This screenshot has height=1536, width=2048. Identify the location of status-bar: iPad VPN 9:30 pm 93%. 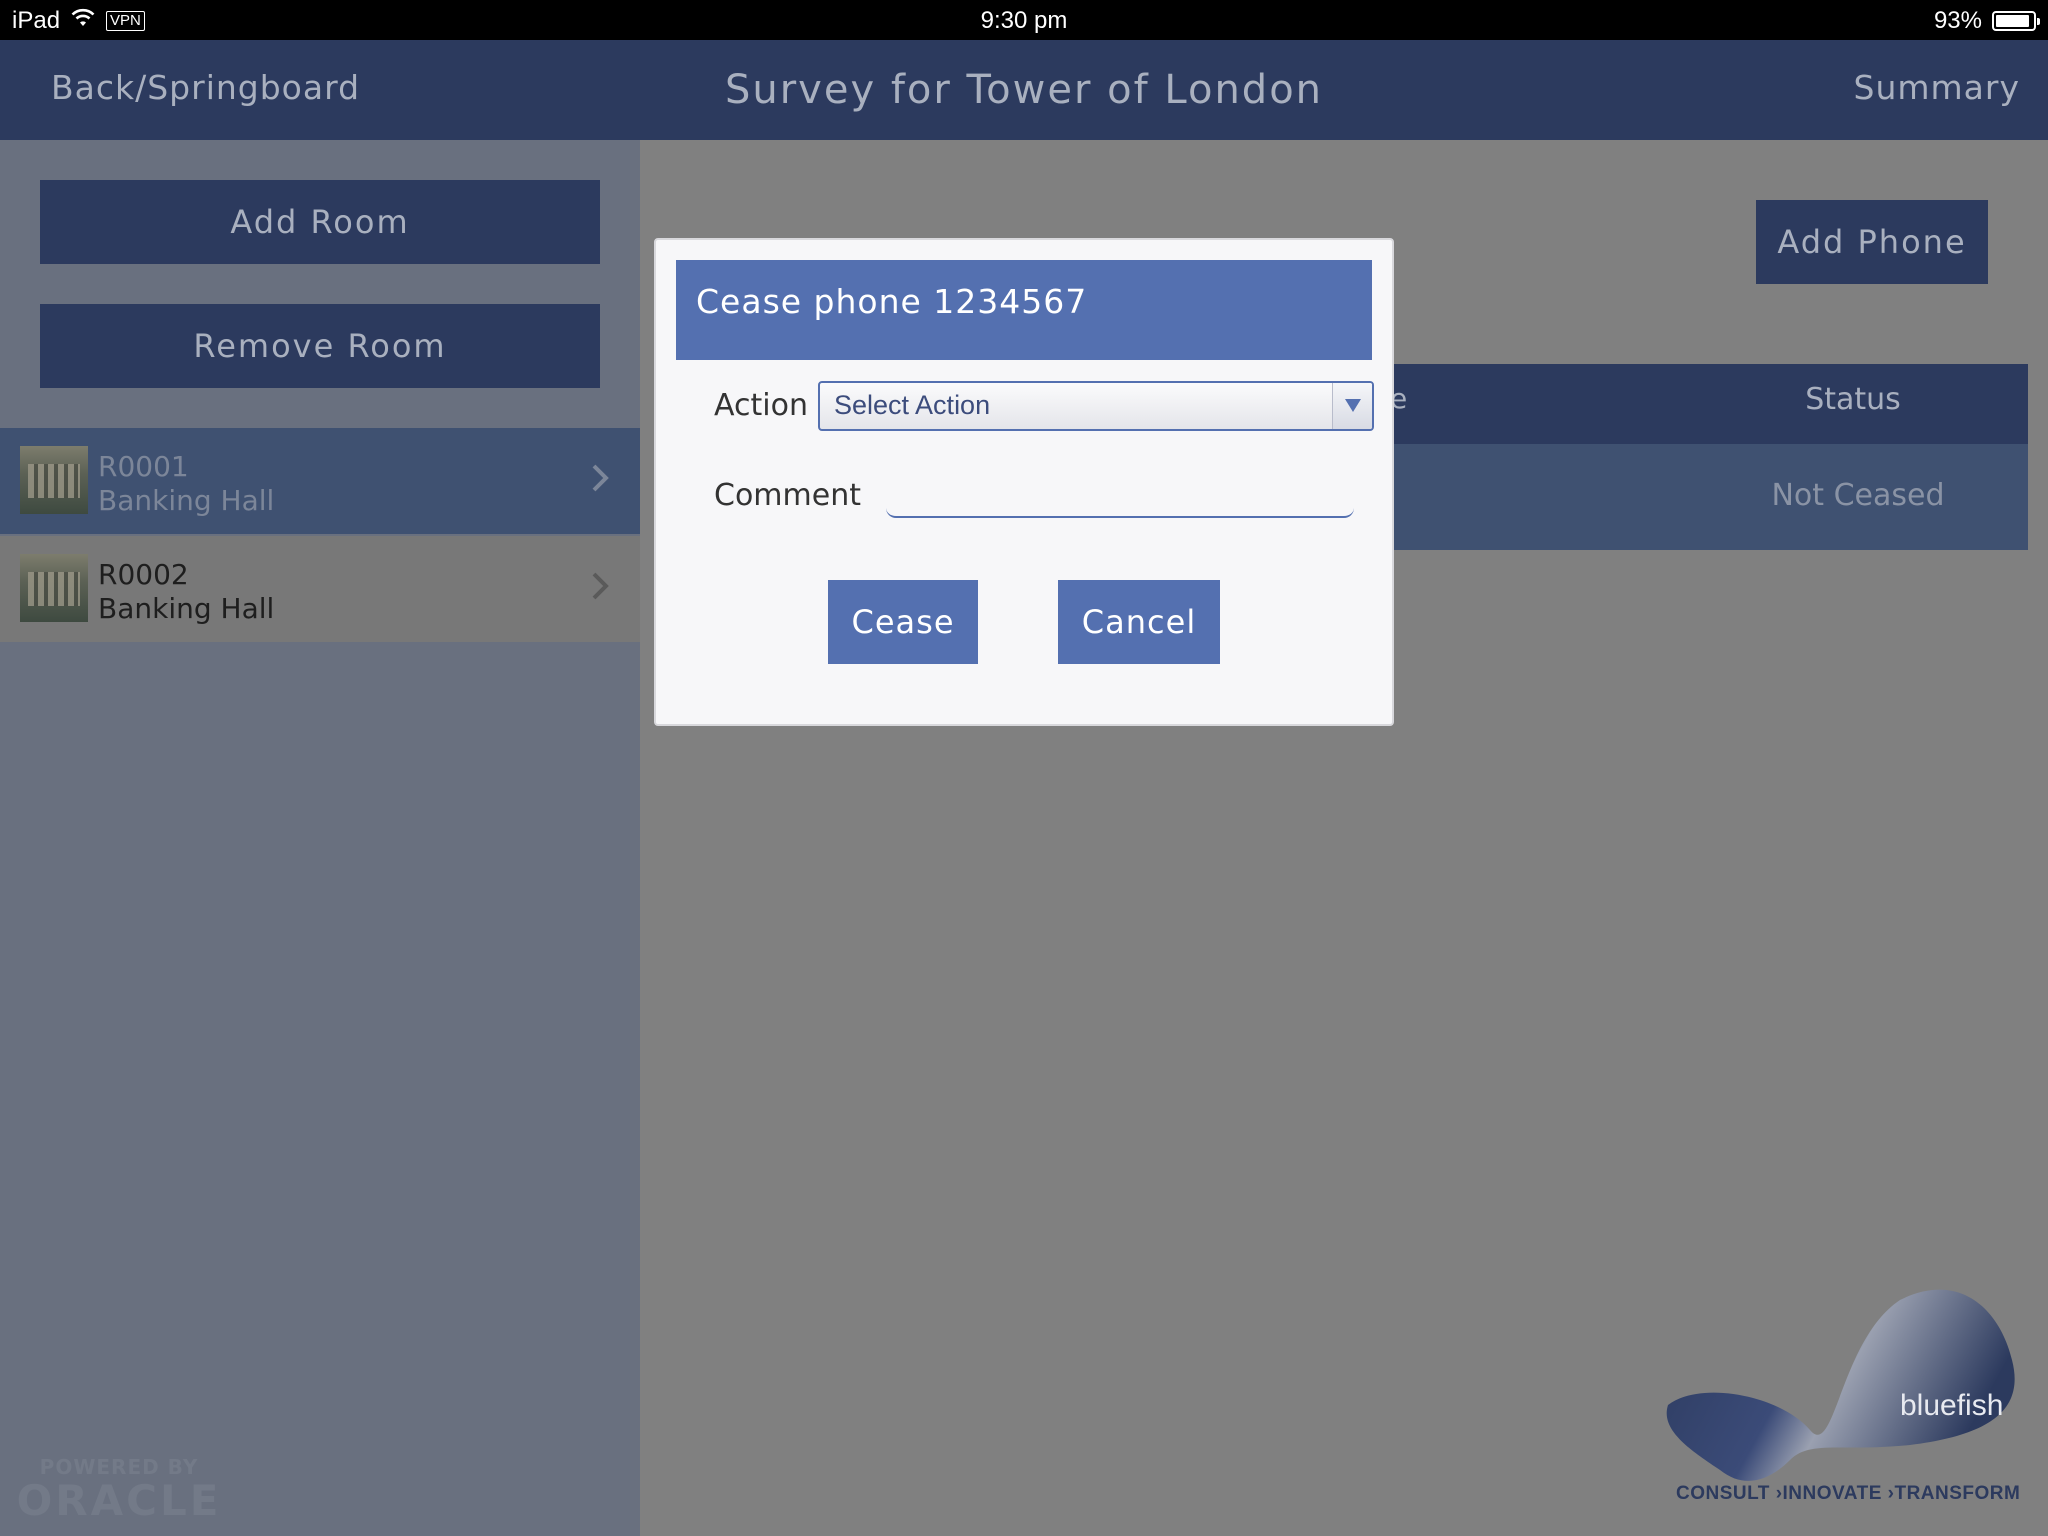
(1024, 20).